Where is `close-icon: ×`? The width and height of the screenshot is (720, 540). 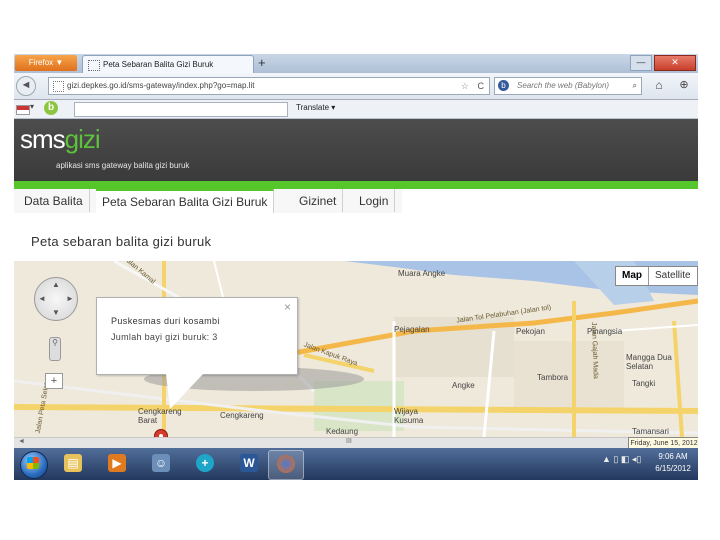 close-icon: × is located at coordinates (287, 307).